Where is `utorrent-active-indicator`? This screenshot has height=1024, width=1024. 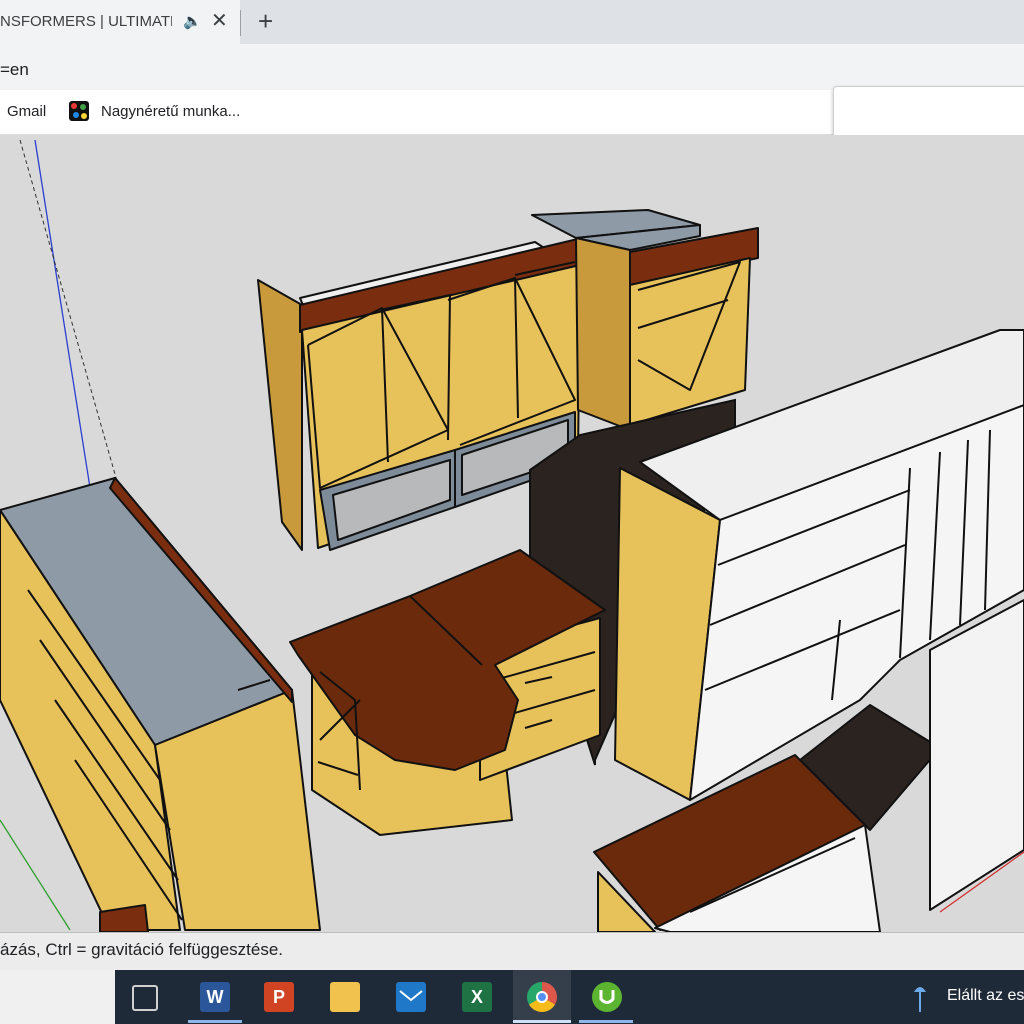
utorrent-active-indicator is located at coordinates (606, 1021).